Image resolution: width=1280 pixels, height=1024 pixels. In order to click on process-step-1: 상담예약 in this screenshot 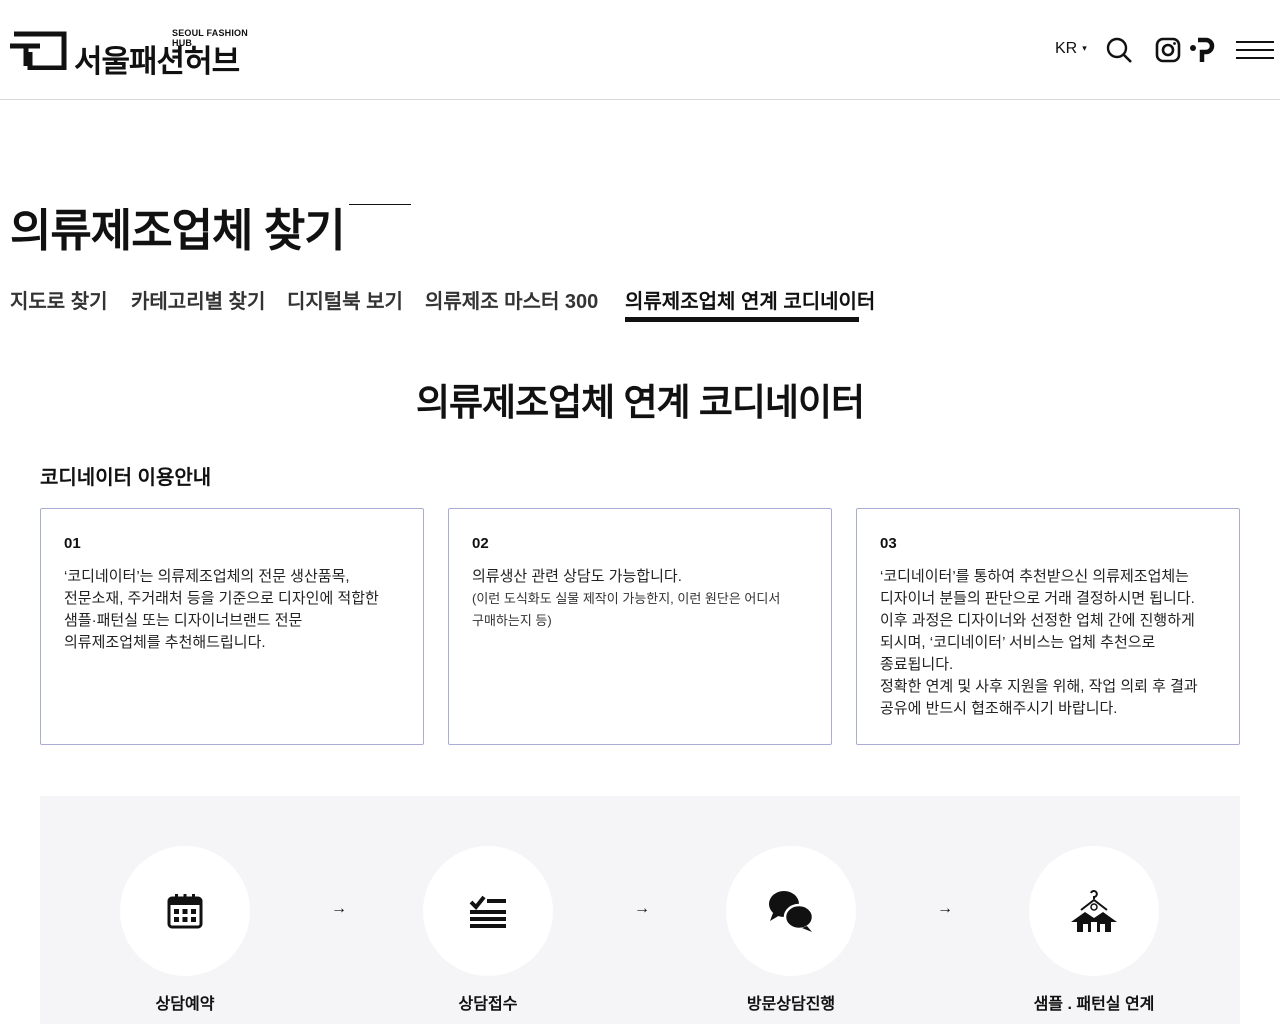, I will do `click(185, 930)`.